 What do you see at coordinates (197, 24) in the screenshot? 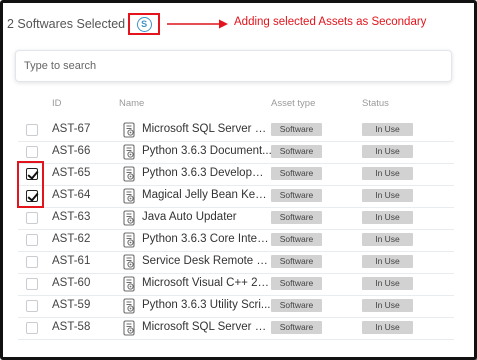
I see `arrow-right-icon` at bounding box center [197, 24].